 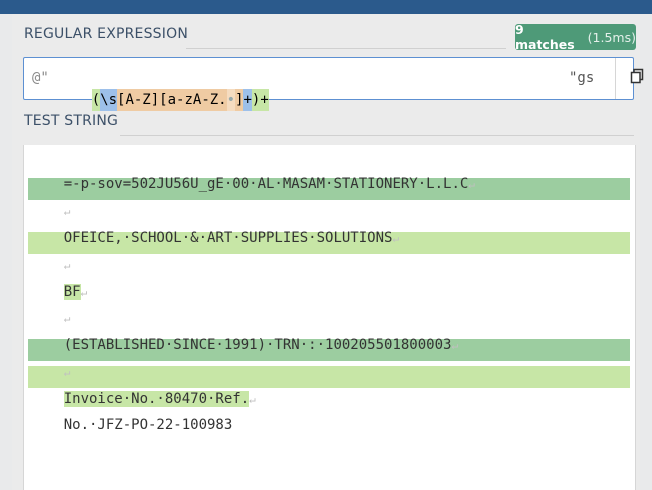 I want to click on regex-flags: "gs, so click(x=581, y=78).